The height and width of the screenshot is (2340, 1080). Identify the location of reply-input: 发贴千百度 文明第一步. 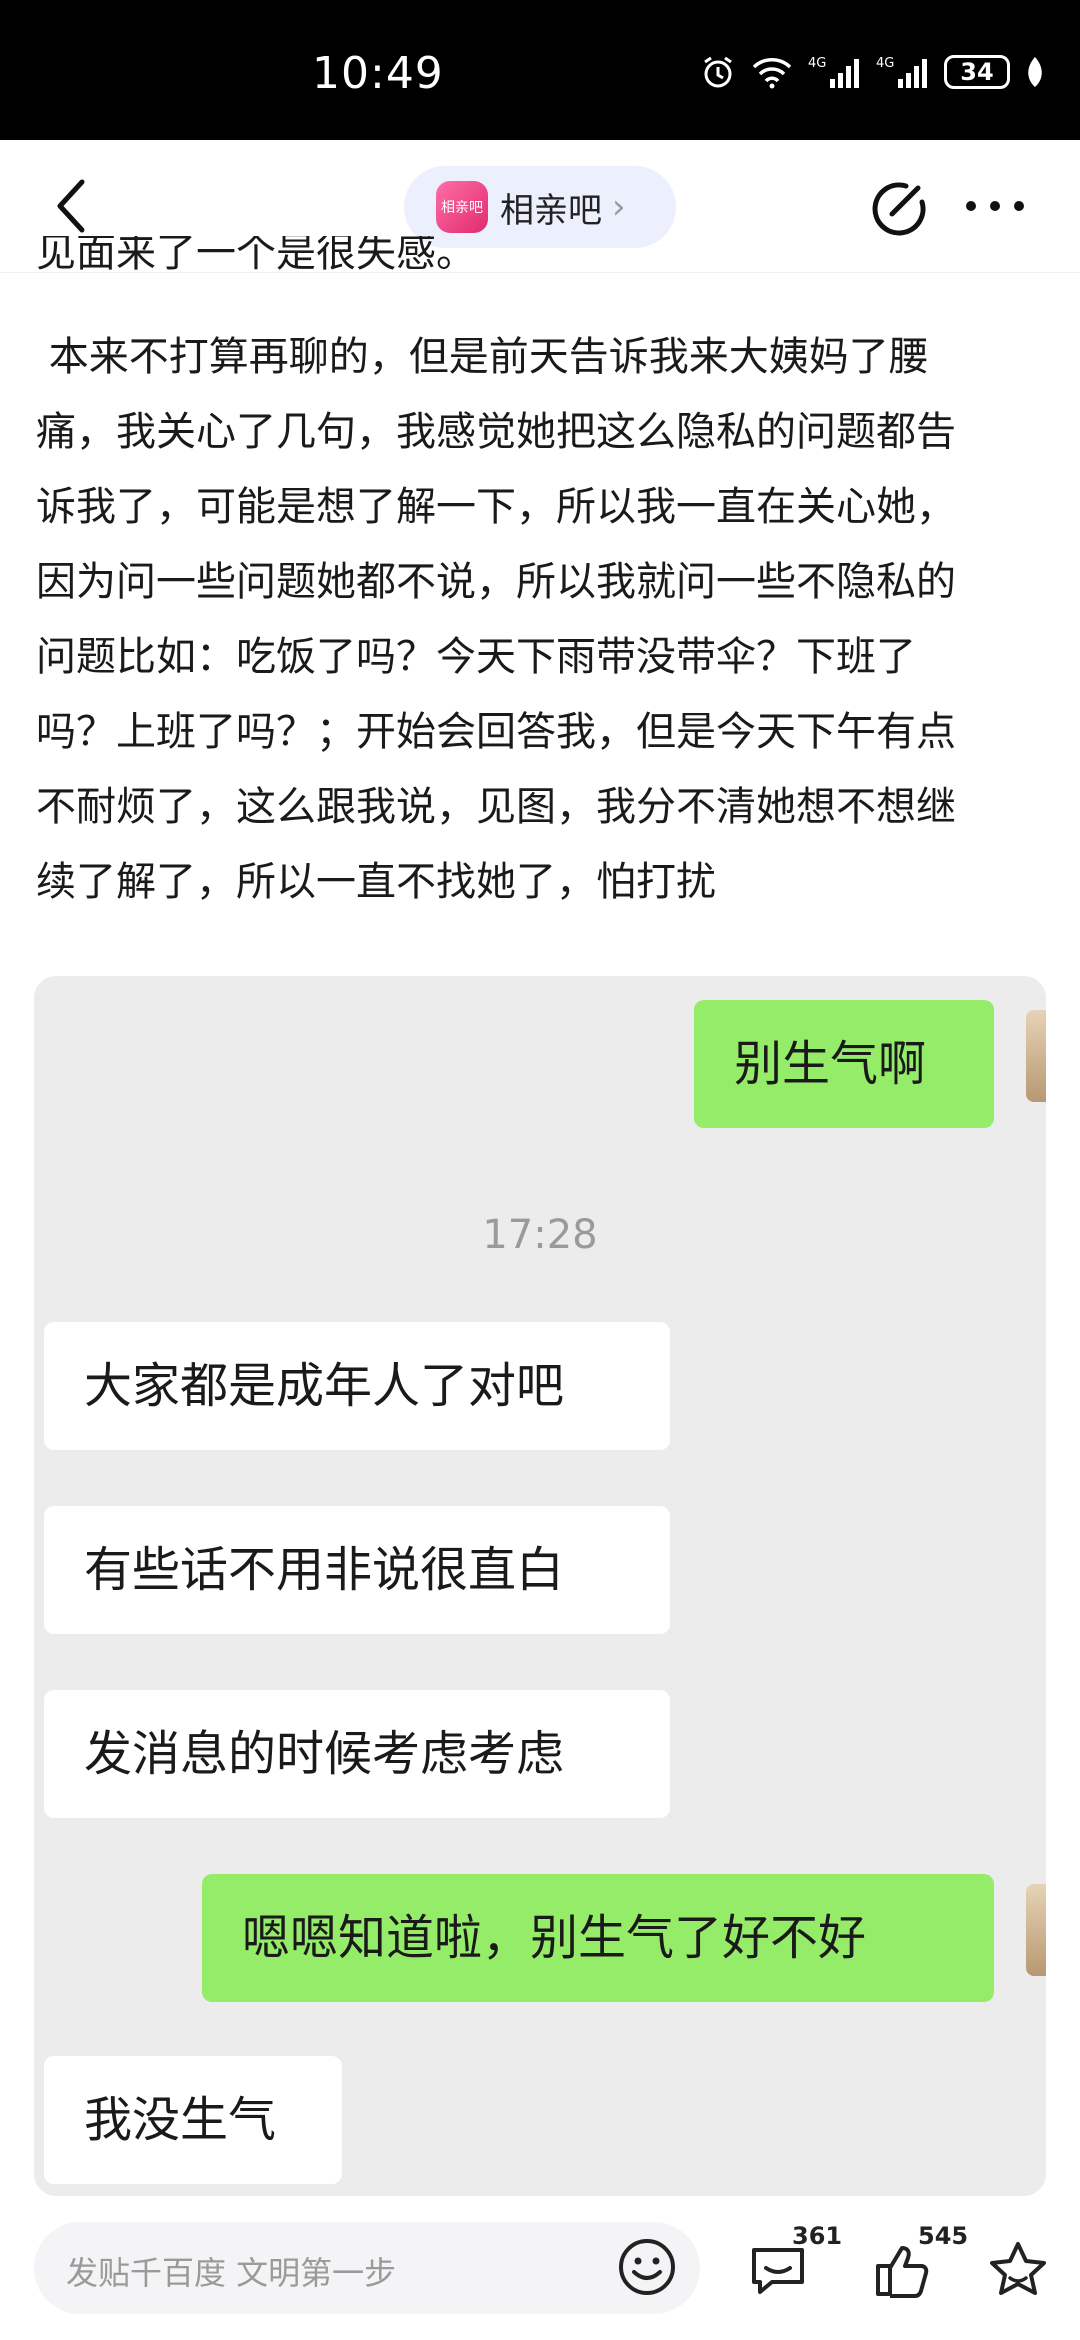
(367, 2268).